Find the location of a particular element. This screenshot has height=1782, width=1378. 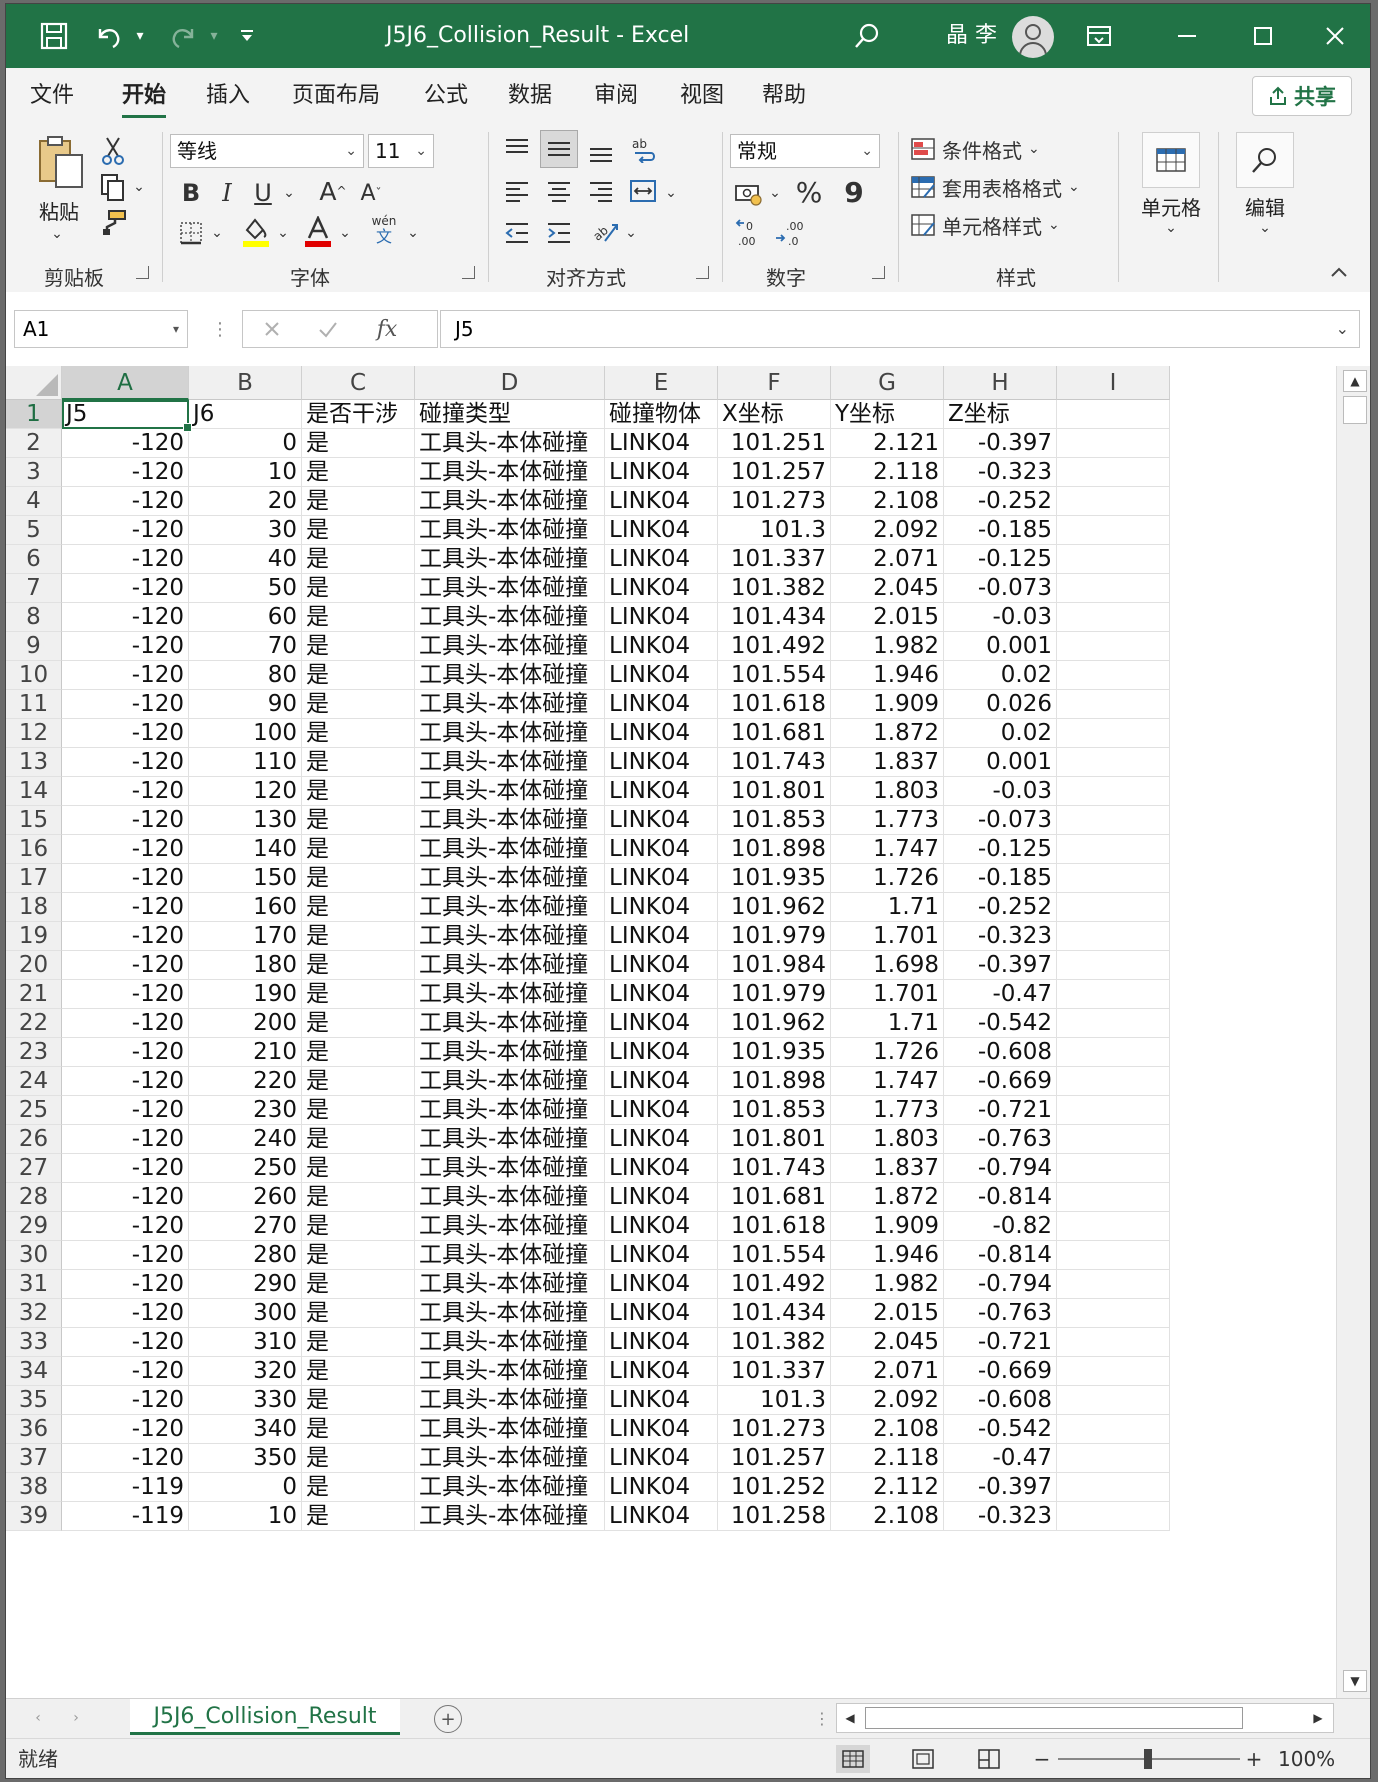

tab-file: 文件 is located at coordinates (52, 96).